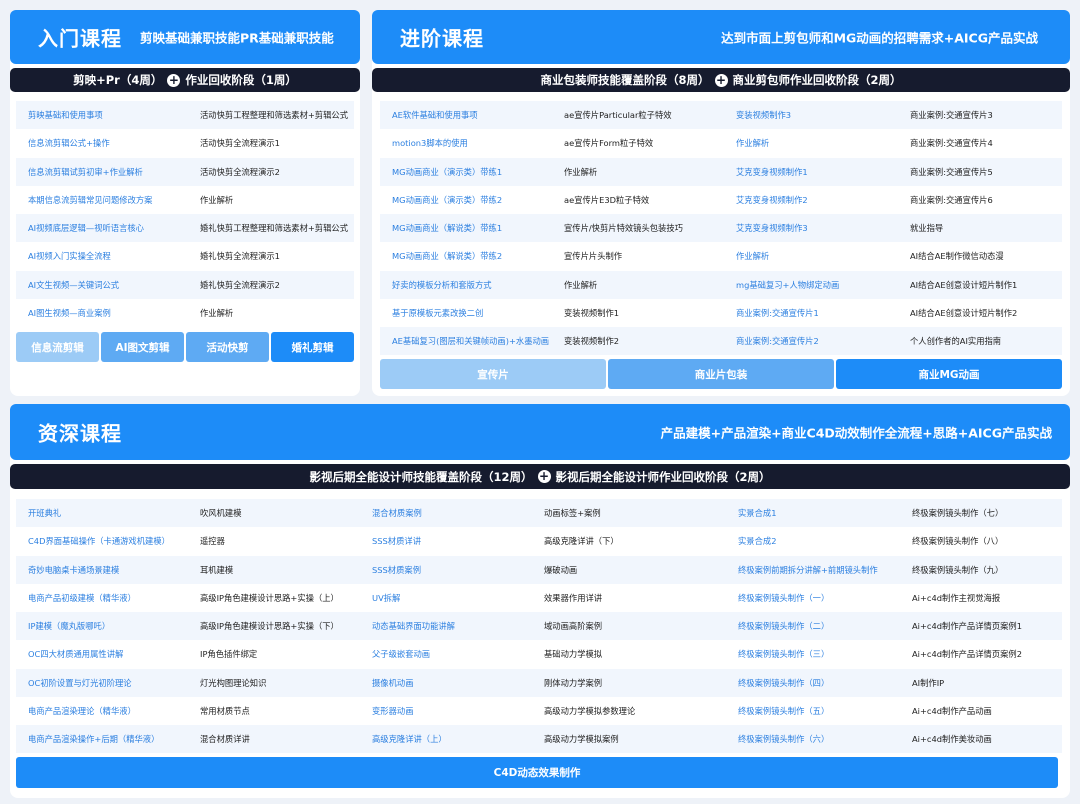 The width and height of the screenshot is (1080, 804). Describe the element at coordinates (813, 626) in the screenshot. I see `course-link: 终极案例镜头制作（二）` at that location.